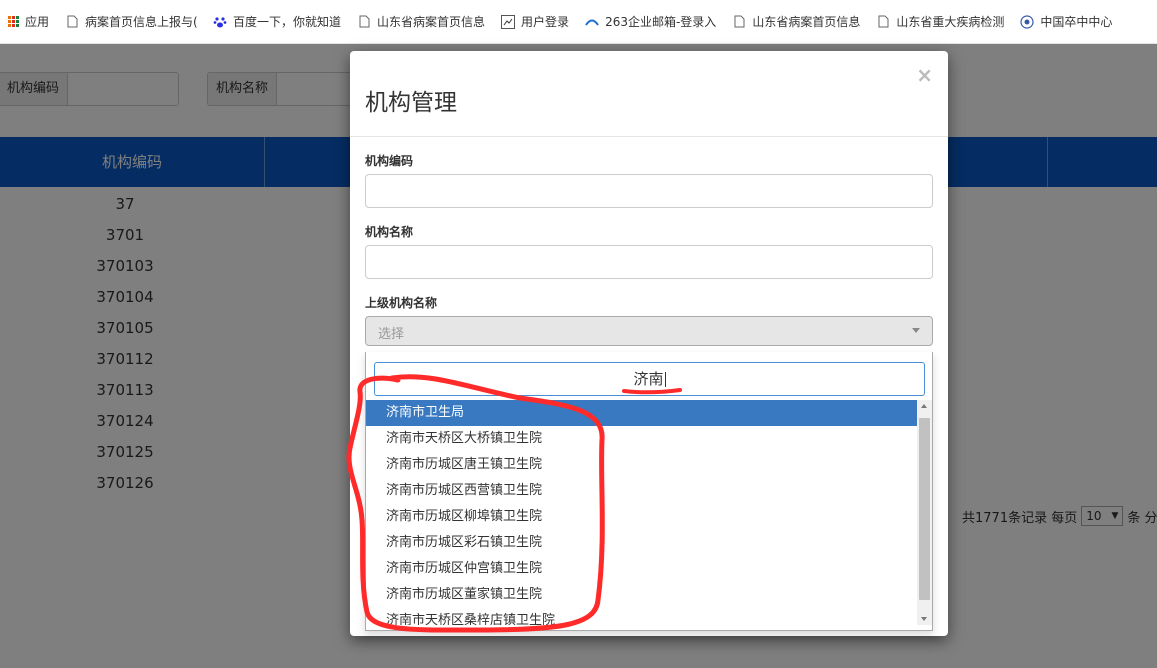 The width and height of the screenshot is (1157, 668). I want to click on search-value: 济南, so click(648, 379).